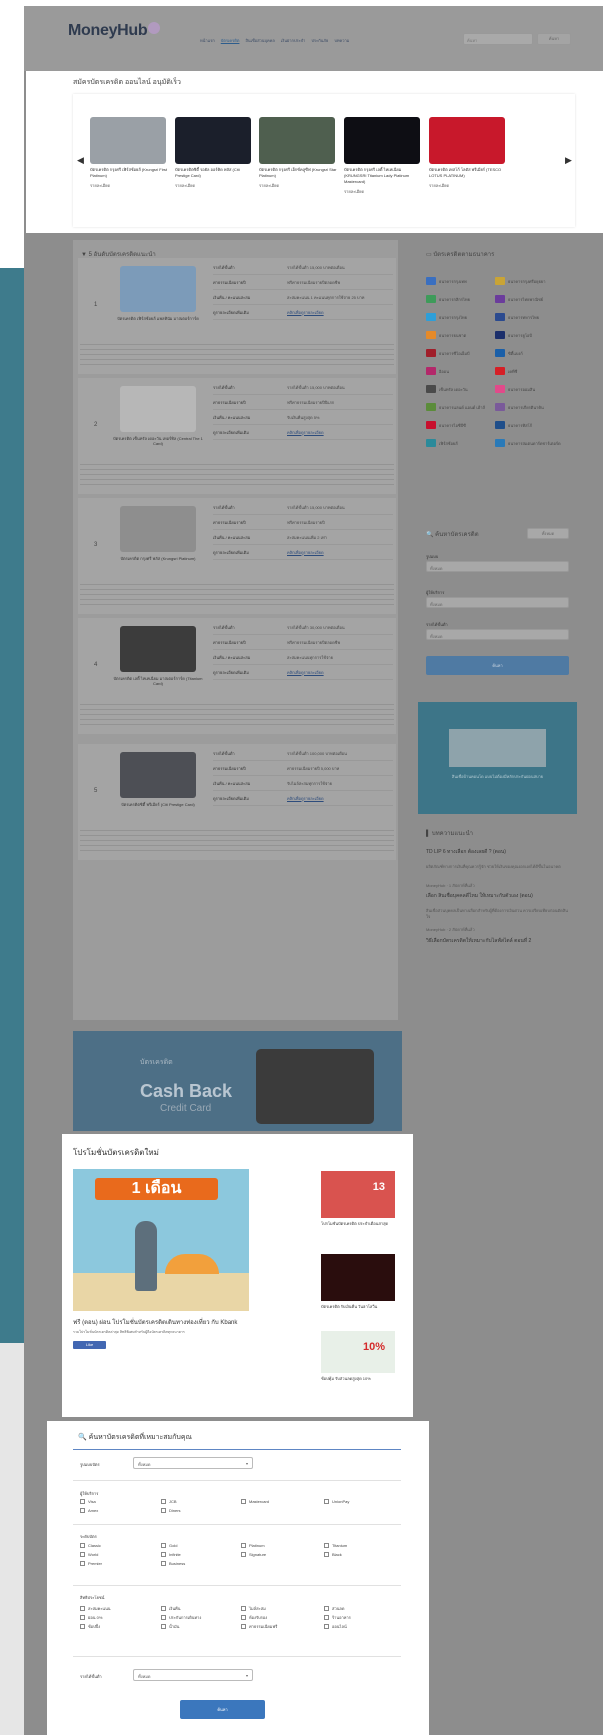  Describe the element at coordinates (80, 160) in the screenshot. I see `carousel-prev-icon: ◀` at that location.